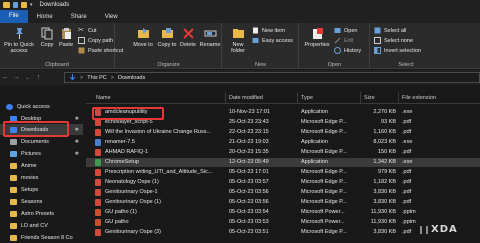  I want to click on delete-label: Delete, so click(188, 45).